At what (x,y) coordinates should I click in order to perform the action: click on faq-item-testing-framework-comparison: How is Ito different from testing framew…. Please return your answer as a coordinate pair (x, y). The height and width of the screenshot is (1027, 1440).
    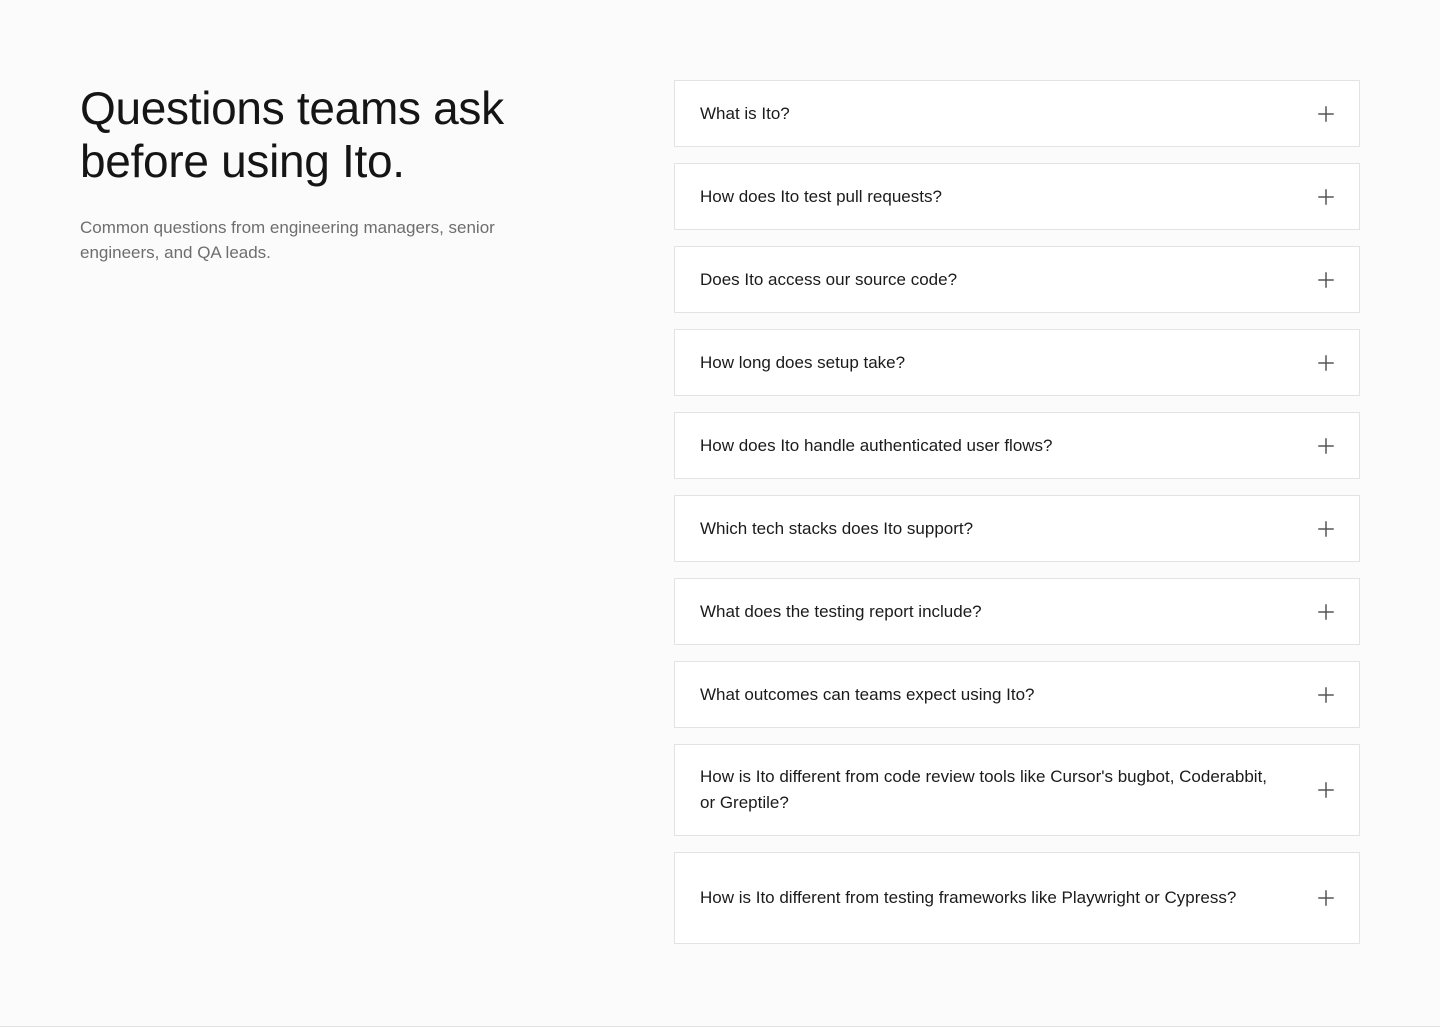
    Looking at the image, I should click on (1017, 898).